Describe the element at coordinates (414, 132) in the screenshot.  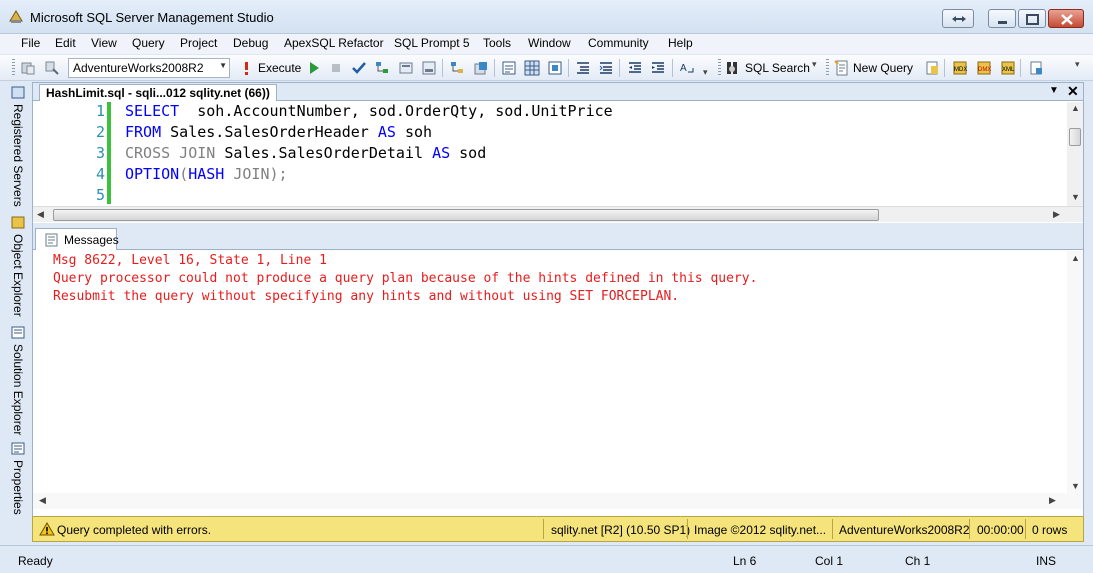
I see `code-token: soh` at that location.